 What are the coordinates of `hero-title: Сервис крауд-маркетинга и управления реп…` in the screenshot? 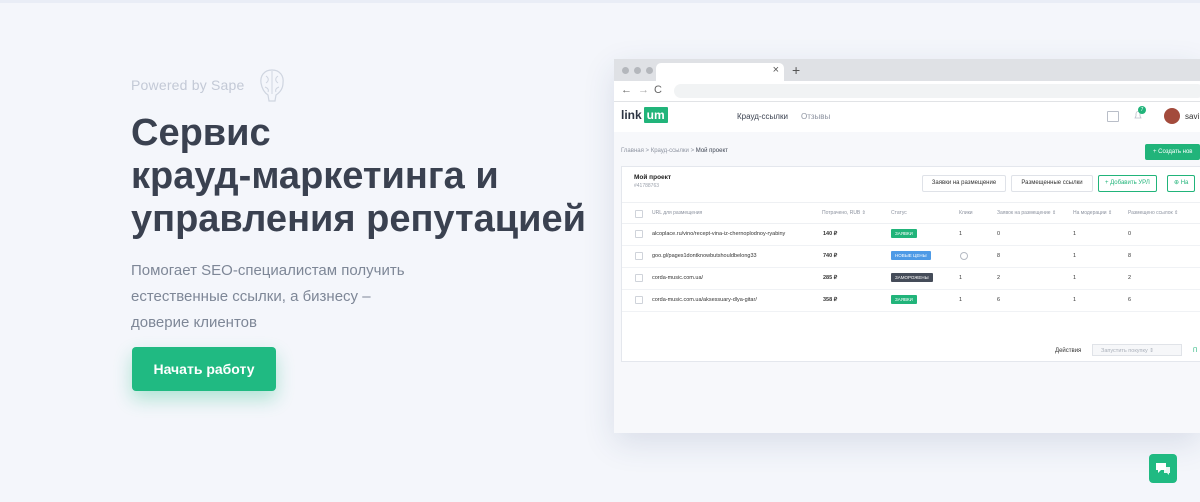 It's located at (366, 176).